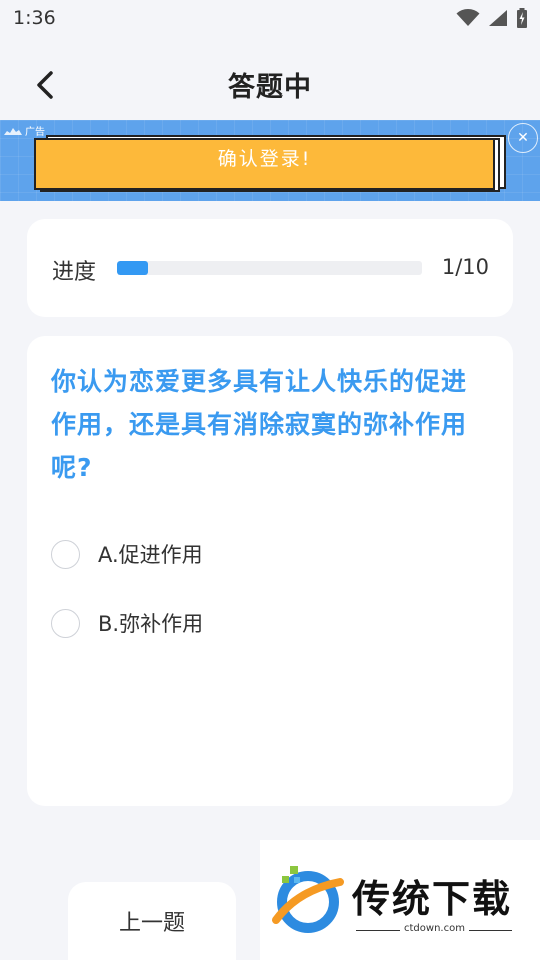  Describe the element at coordinates (270, 87) in the screenshot. I see `page-title: 答题中` at that location.